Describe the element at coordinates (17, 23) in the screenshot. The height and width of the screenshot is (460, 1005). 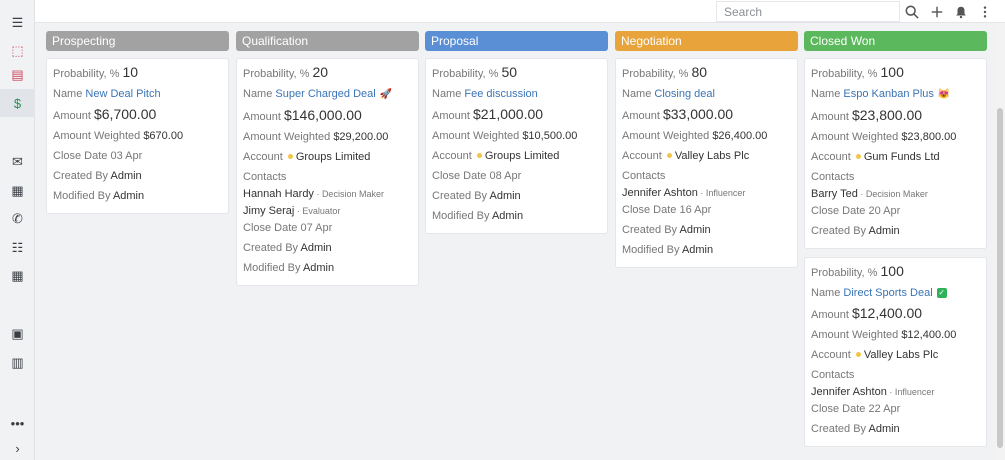
I see `menu-icon: ☰` at that location.